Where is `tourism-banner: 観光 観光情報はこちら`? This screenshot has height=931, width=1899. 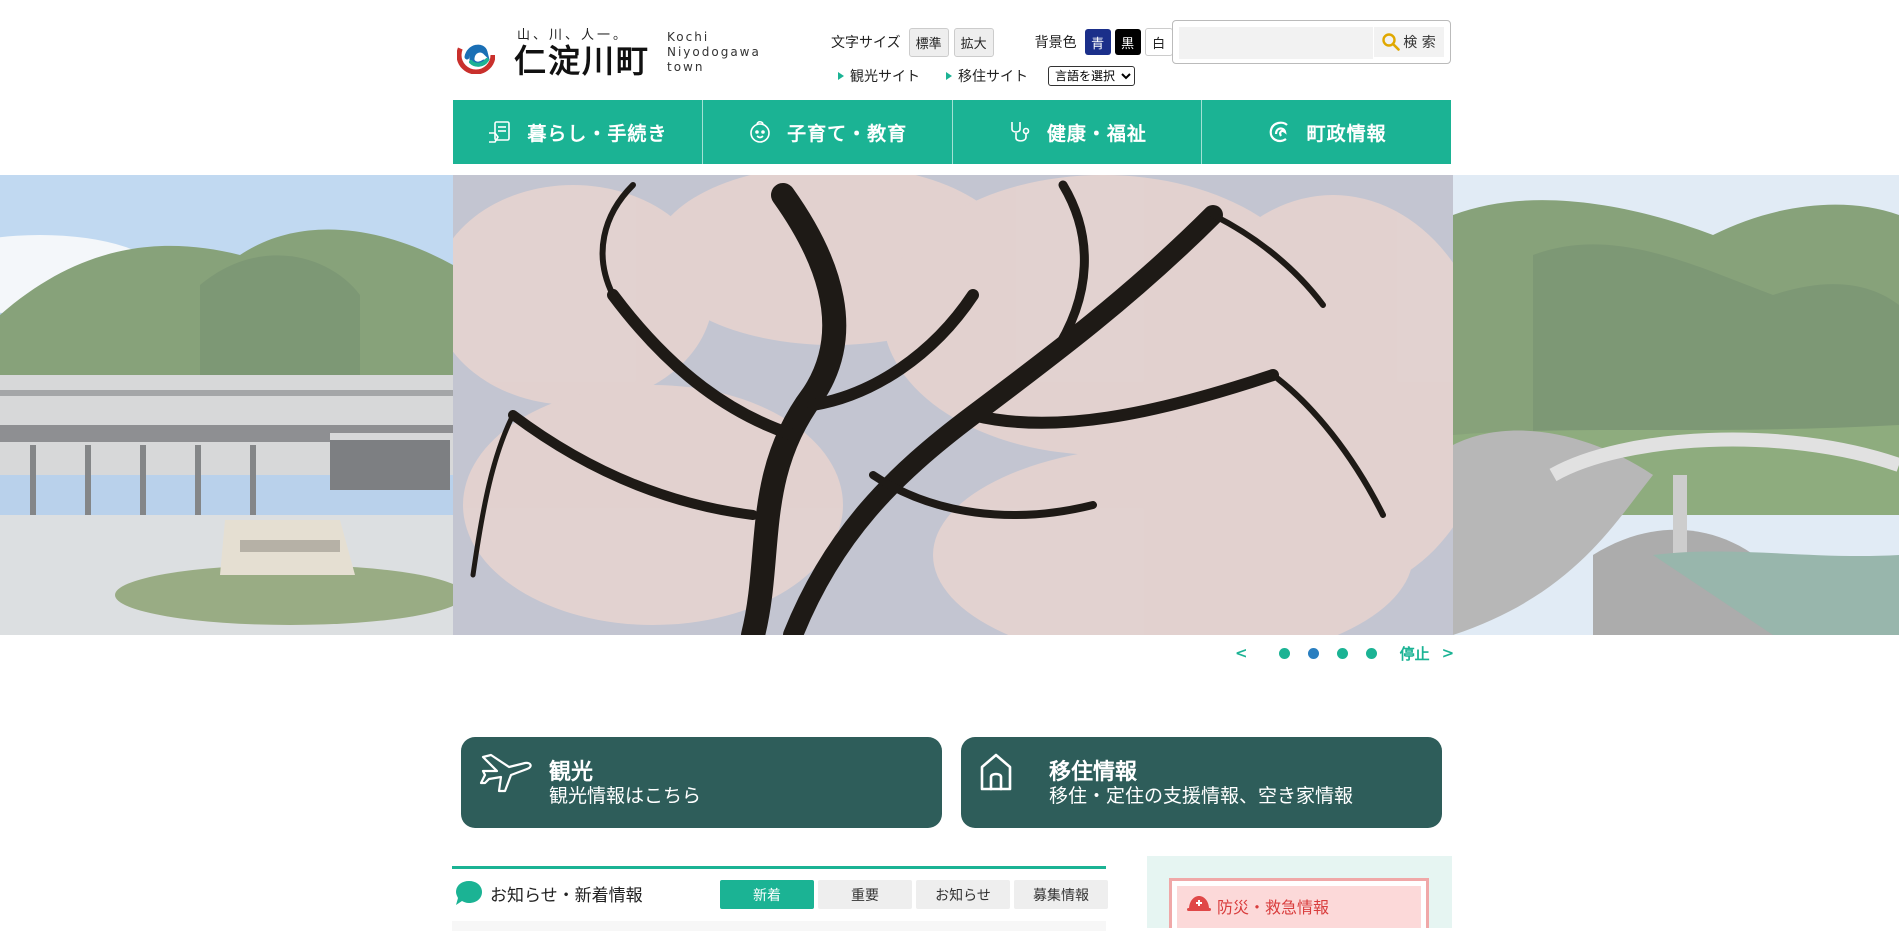 tourism-banner: 観光 観光情報はこちら is located at coordinates (701, 782).